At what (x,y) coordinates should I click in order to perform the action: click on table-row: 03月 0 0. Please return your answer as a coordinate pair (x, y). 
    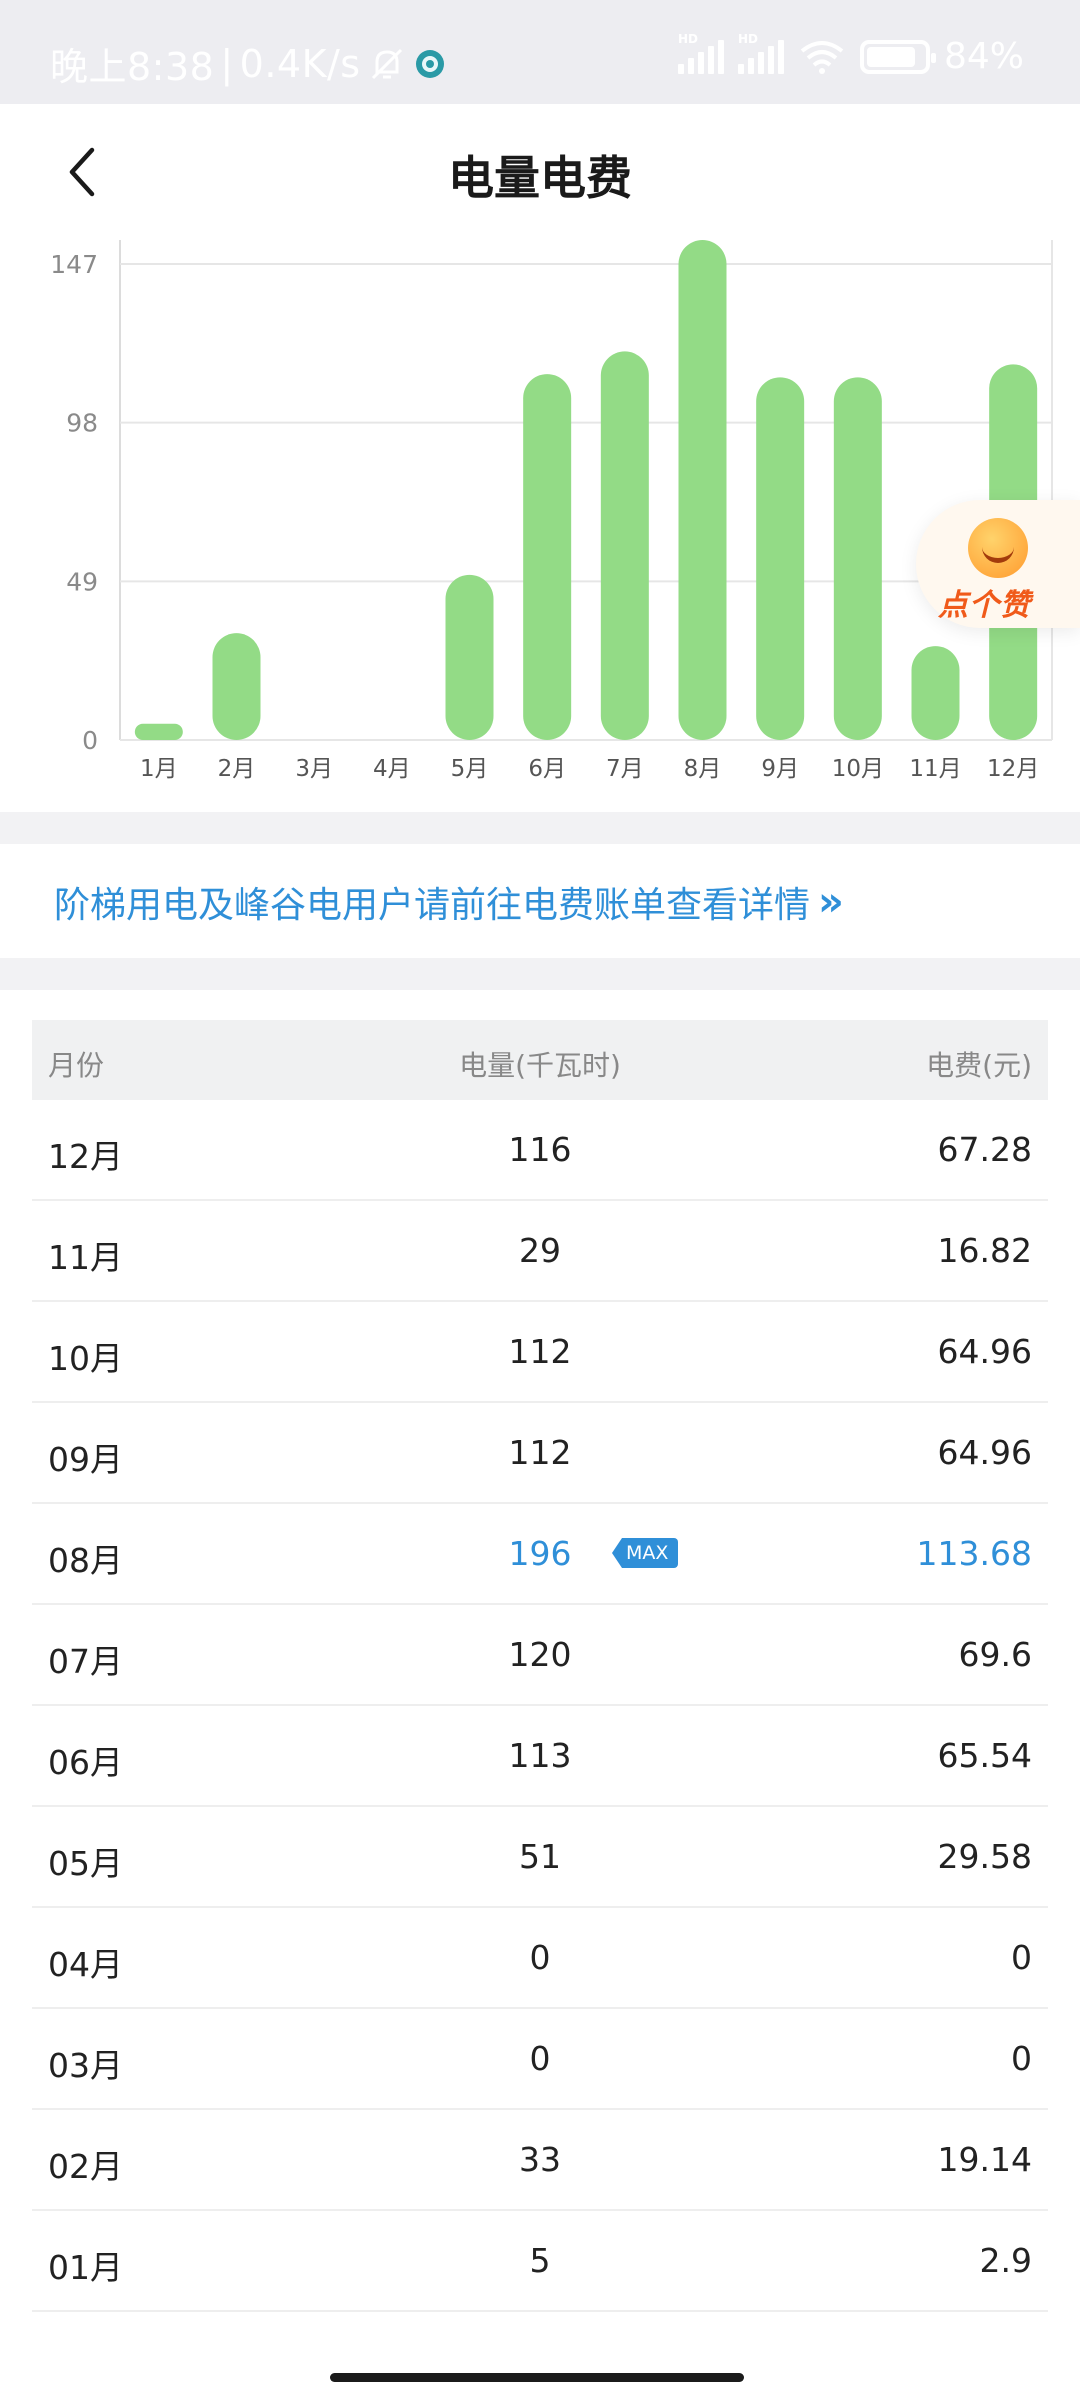
    Looking at the image, I should click on (540, 2059).